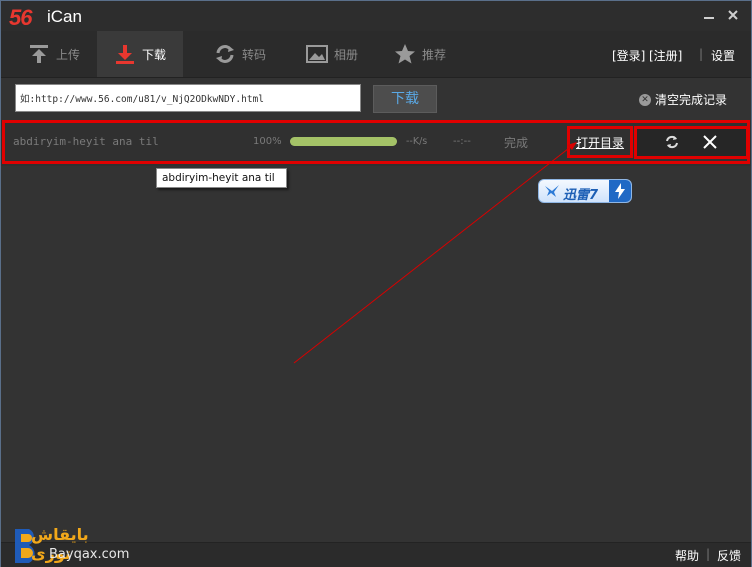  What do you see at coordinates (316, 54) in the screenshot?
I see `album-icon` at bounding box center [316, 54].